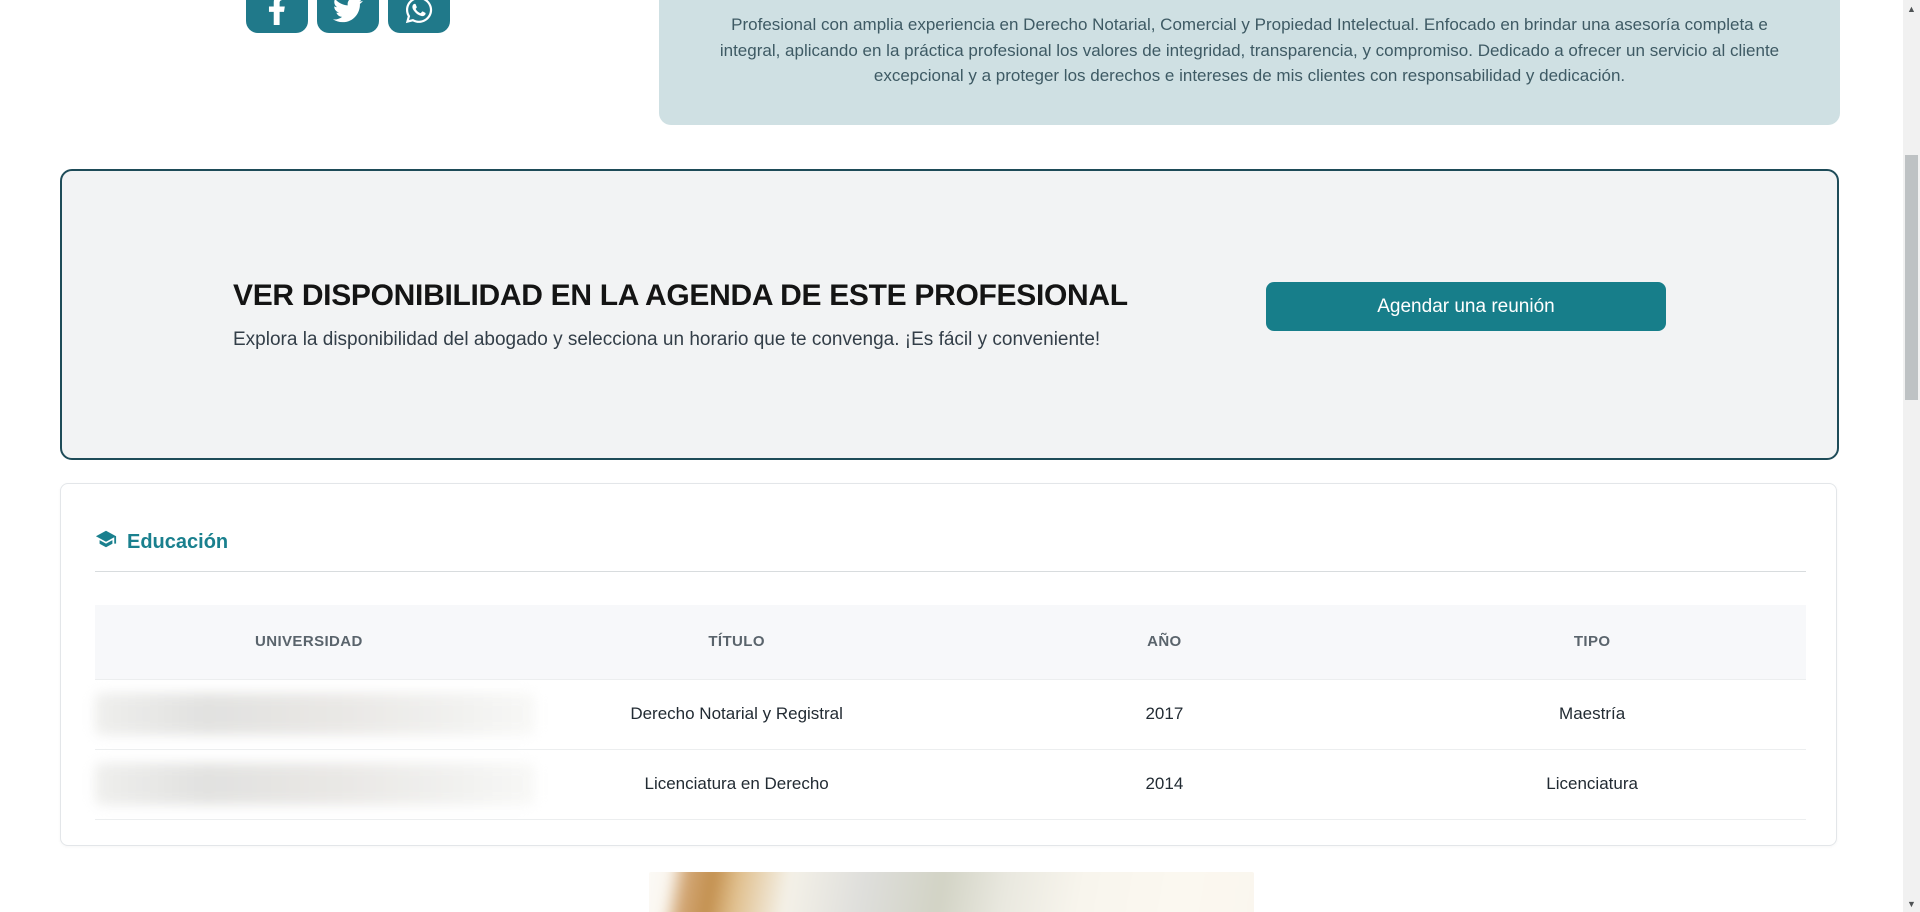  Describe the element at coordinates (736, 713) in the screenshot. I see `cell-titulo: Derecho Notarial y Registral` at that location.